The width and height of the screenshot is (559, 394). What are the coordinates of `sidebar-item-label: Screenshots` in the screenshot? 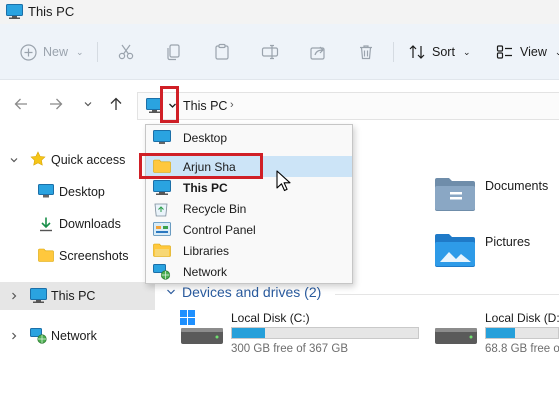 It's located at (94, 256).